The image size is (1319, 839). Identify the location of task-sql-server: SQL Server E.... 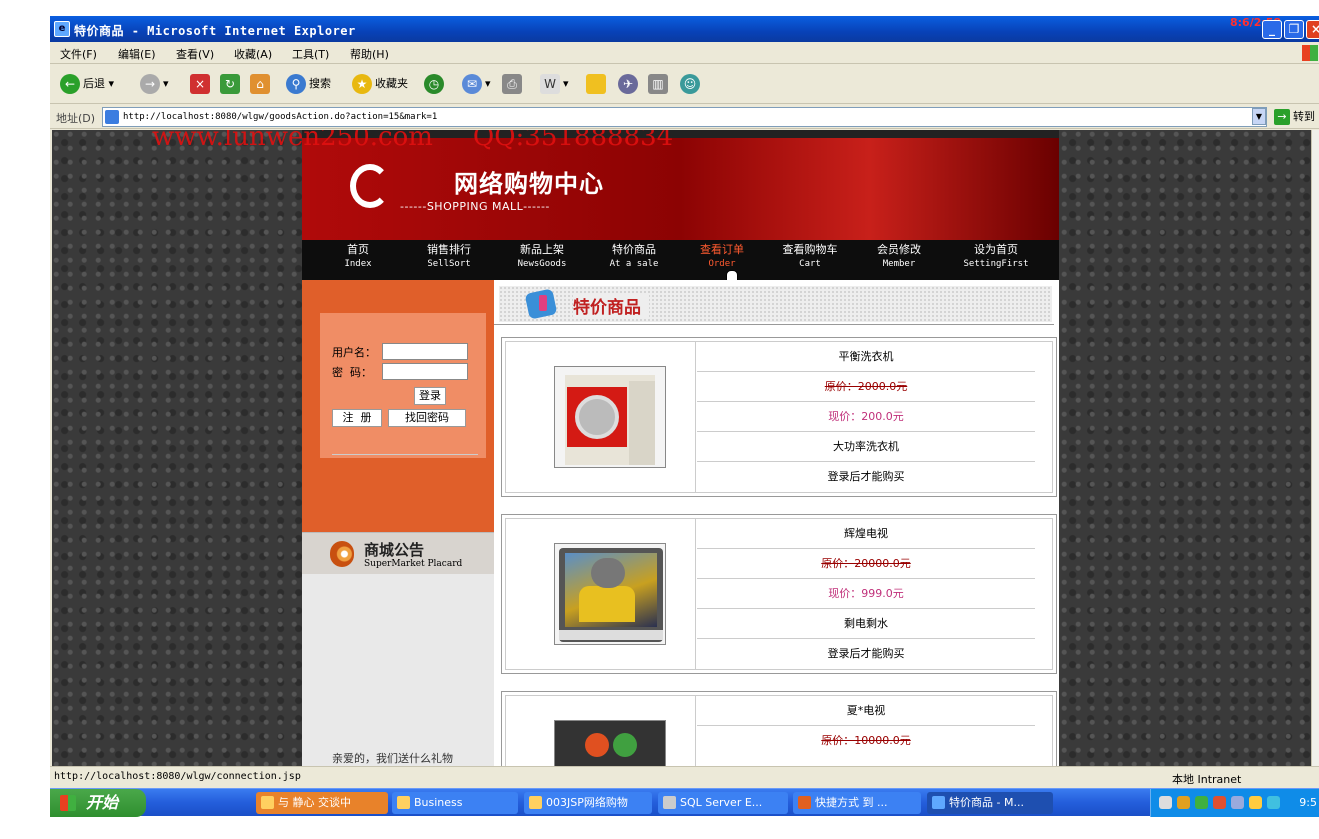
(723, 803).